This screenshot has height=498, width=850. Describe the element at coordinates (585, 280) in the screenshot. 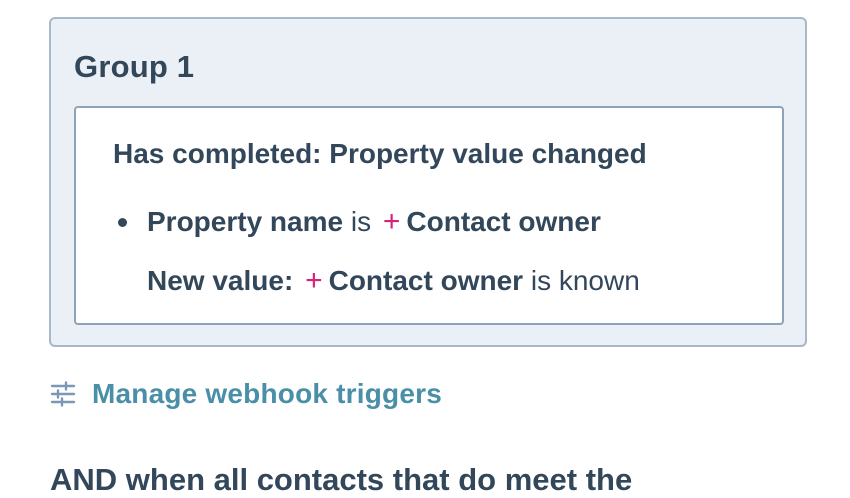

I see `operator-text: is known` at that location.